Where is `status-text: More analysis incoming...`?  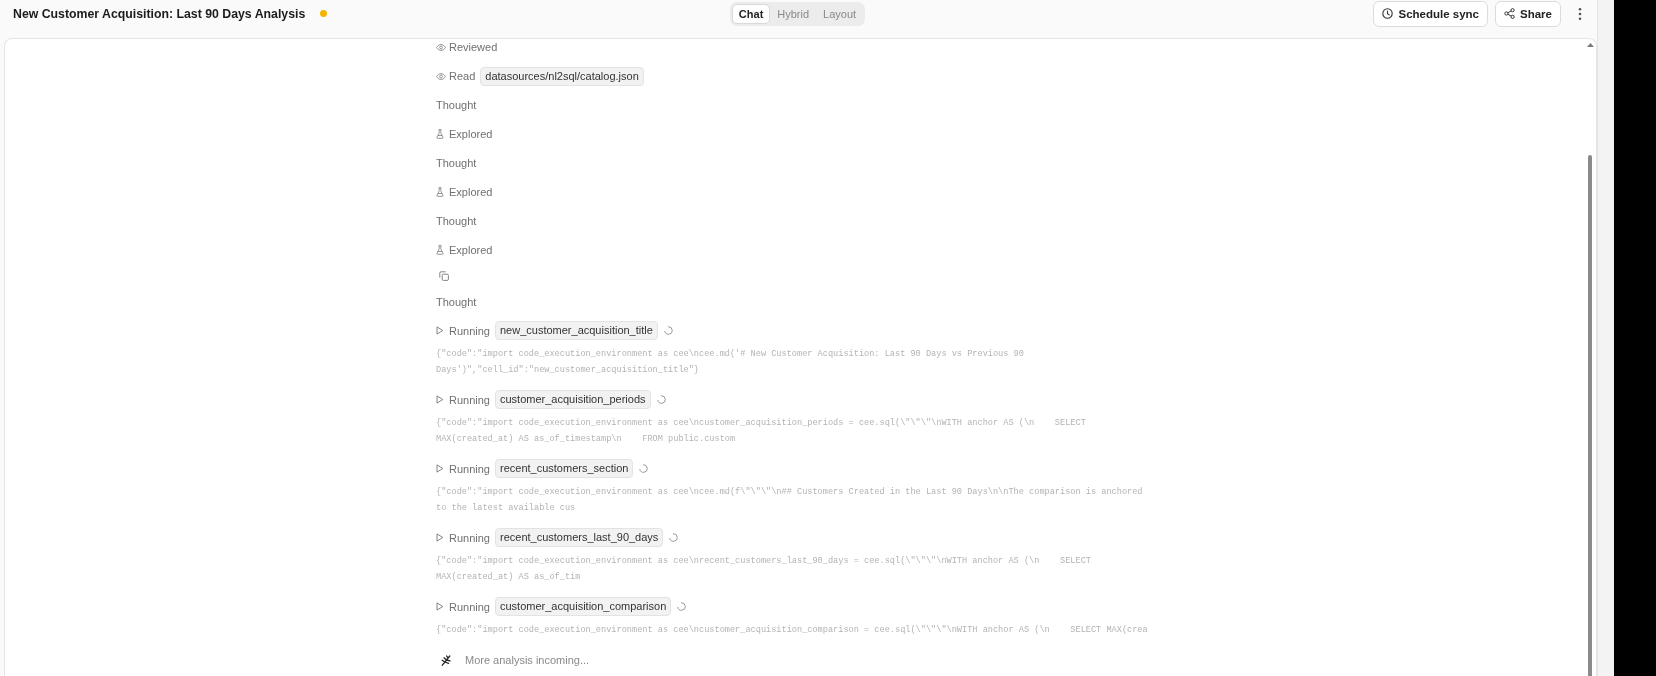 status-text: More analysis incoming... is located at coordinates (527, 660).